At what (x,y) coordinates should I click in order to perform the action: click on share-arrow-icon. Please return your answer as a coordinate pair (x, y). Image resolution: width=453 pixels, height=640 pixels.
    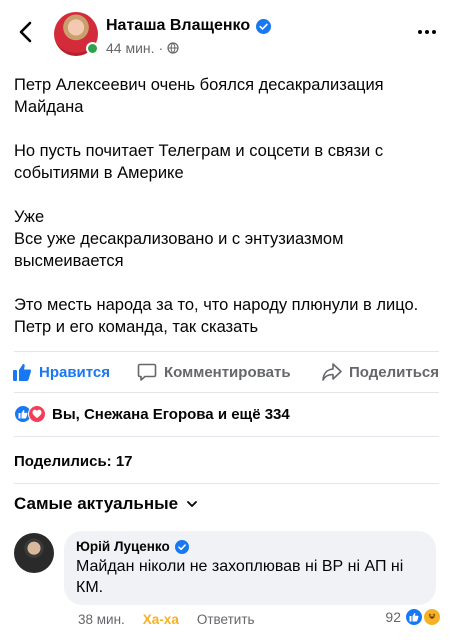
    Looking at the image, I should click on (332, 372).